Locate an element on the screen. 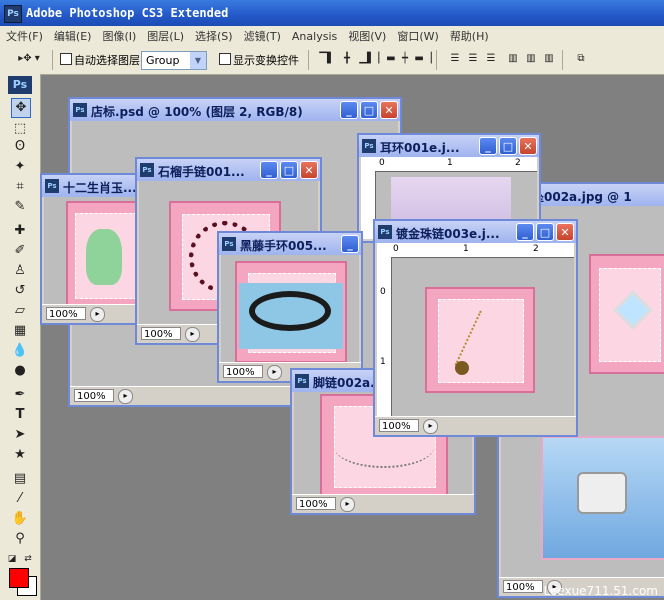 Image resolution: width=664 pixels, height=600 pixels. healing-brush-icon: ✚ is located at coordinates (20, 231).